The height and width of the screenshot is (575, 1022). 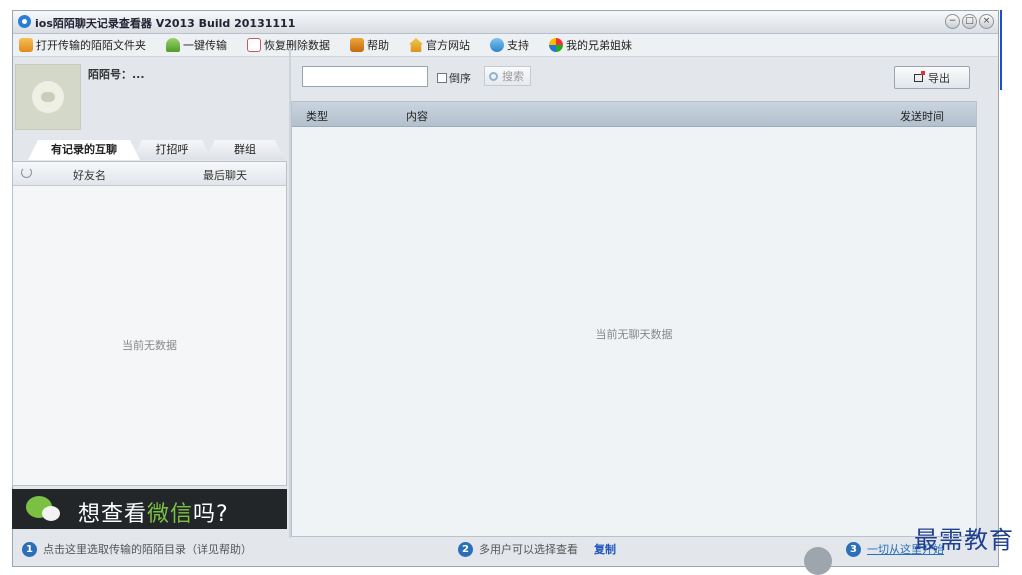 What do you see at coordinates (29, 549) in the screenshot?
I see `step-1-badge: 1` at bounding box center [29, 549].